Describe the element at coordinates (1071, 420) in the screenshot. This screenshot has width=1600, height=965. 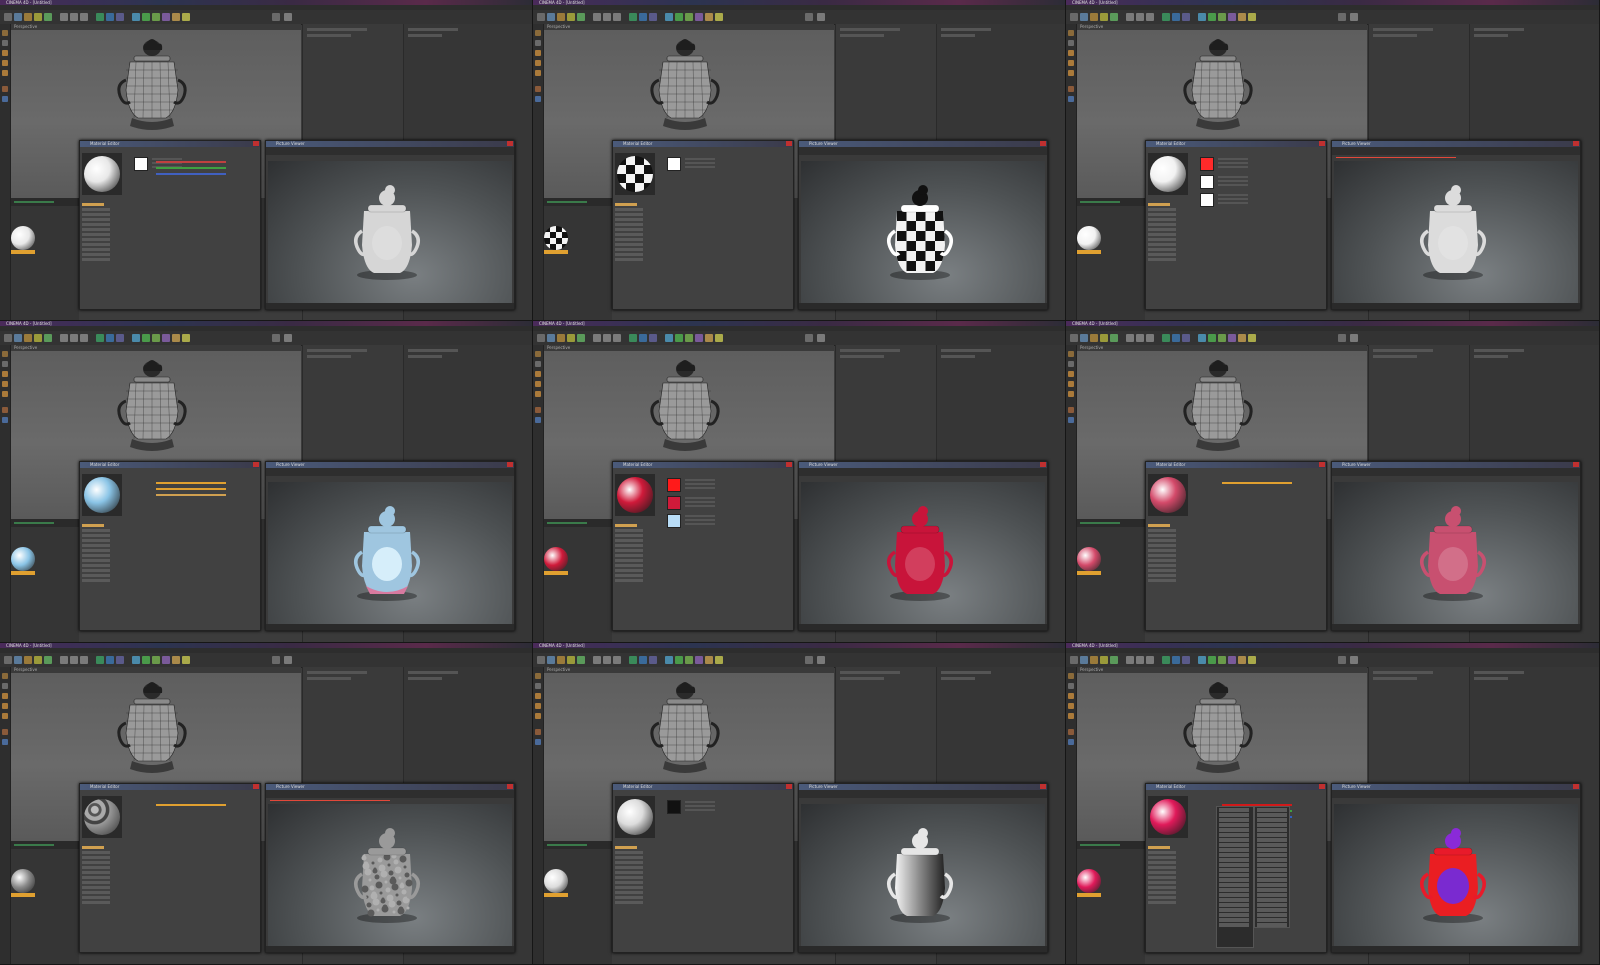
I see `workplane-icon` at that location.